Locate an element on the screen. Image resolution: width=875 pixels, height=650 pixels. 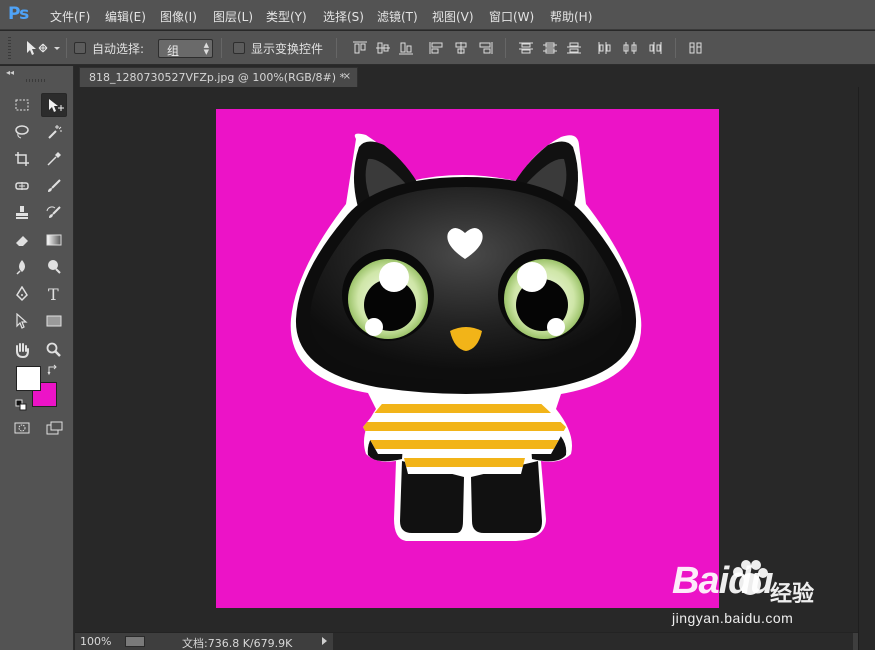
auto-select-checkbox is located at coordinates (80, 48).